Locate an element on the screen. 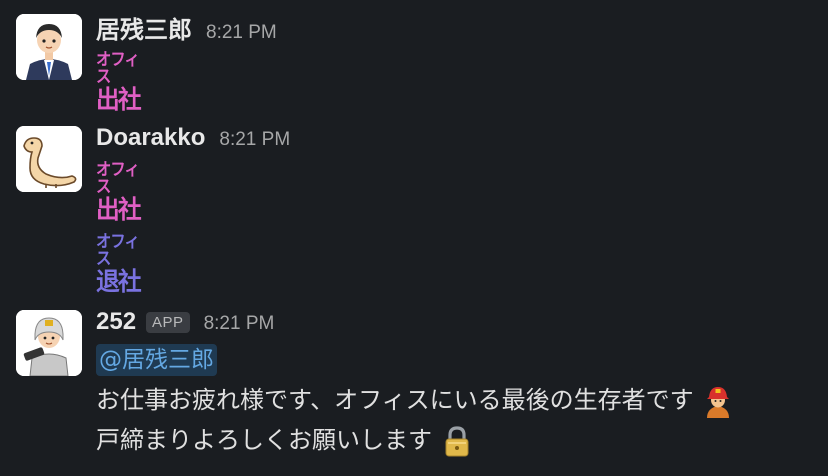  office-leave-emoji: オフィス 退社 is located at coordinates (126, 264).